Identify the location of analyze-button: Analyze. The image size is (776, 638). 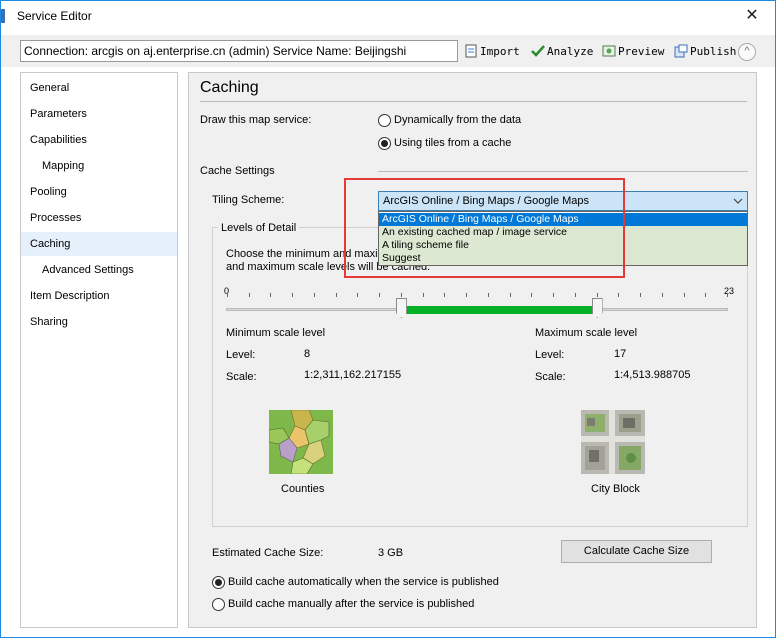
(562, 52).